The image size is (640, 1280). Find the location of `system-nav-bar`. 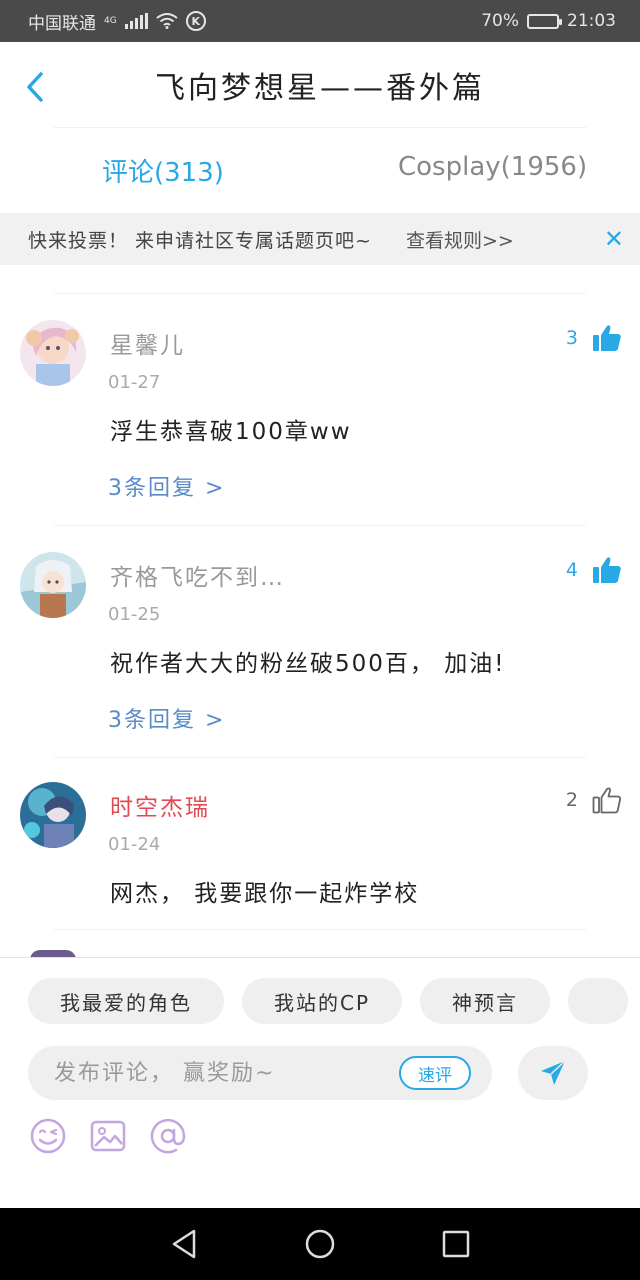

system-nav-bar is located at coordinates (320, 1244).